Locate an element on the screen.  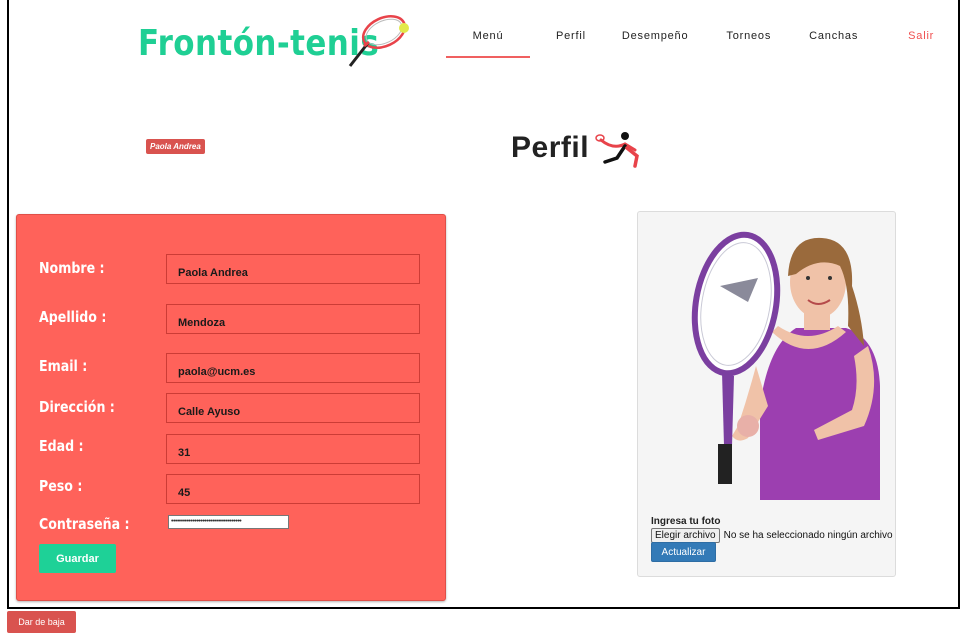
upload-photo-label: Ingresa tu foto is located at coordinates (686, 521).